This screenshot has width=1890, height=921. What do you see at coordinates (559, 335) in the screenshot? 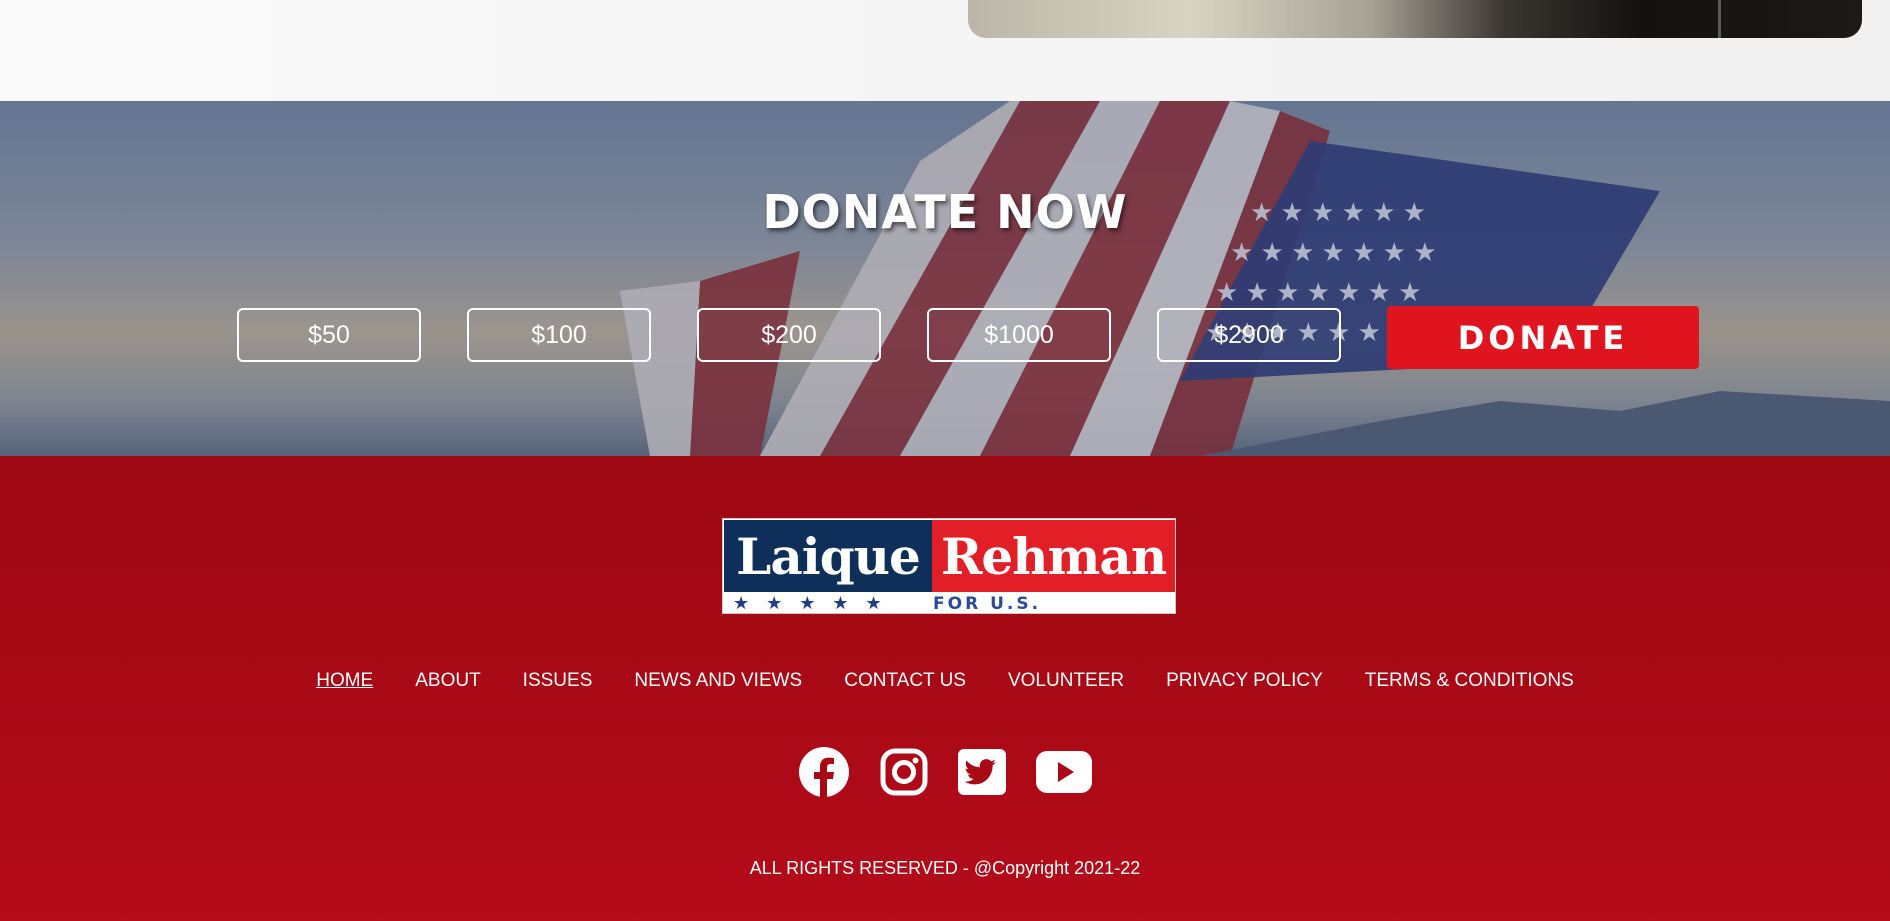
I see `amount-button-100: $100` at bounding box center [559, 335].